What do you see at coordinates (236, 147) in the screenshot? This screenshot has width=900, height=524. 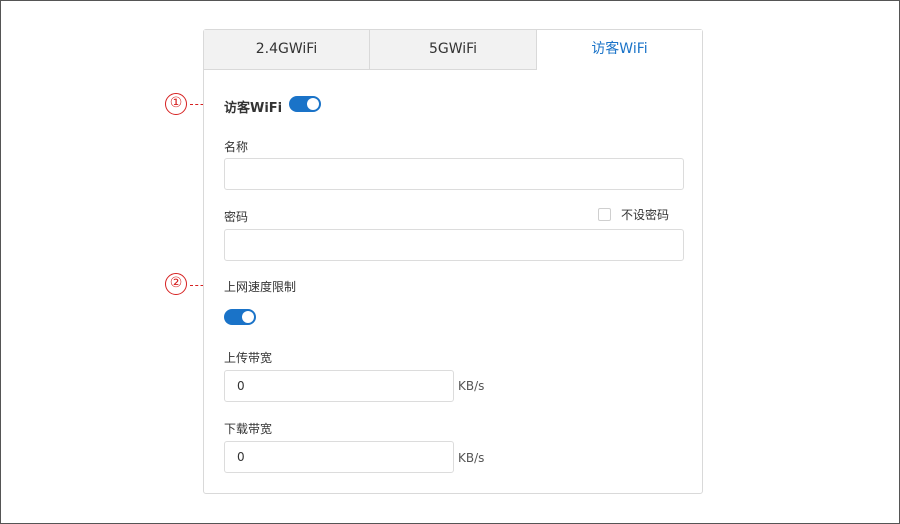 I see `name-label: 名称` at bounding box center [236, 147].